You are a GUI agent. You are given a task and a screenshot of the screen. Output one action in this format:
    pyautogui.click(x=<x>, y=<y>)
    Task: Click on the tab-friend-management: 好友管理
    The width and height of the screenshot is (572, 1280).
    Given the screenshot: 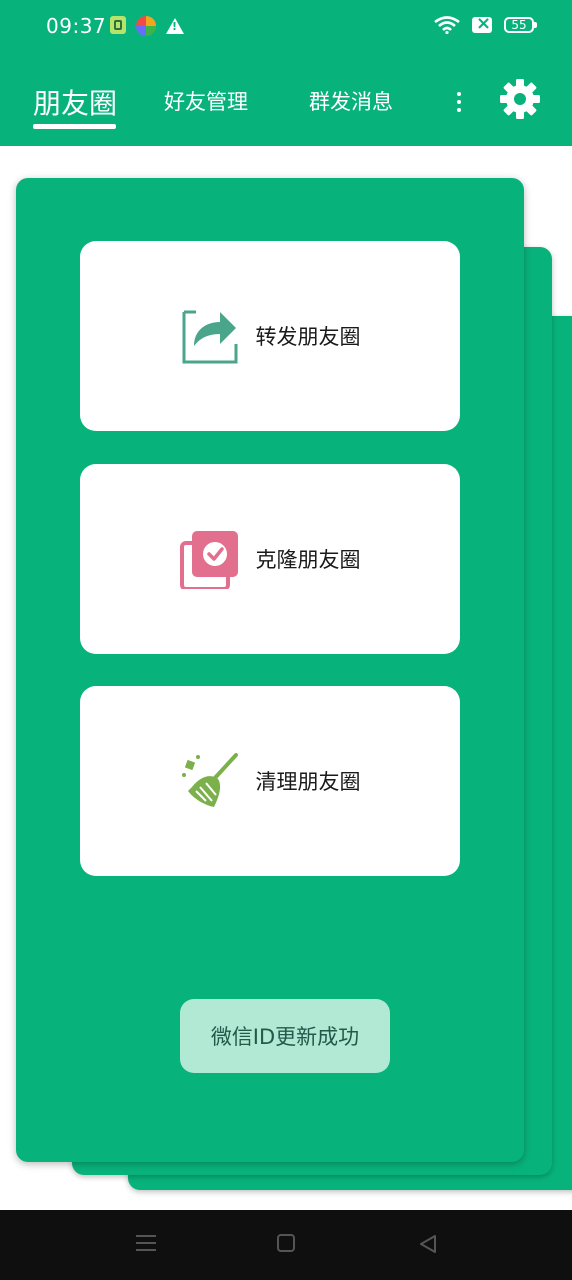 What is the action you would take?
    pyautogui.click(x=206, y=101)
    